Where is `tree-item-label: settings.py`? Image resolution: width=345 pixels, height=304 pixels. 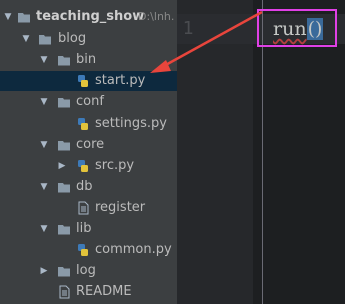
tree-item-label: settings.py is located at coordinates (131, 123).